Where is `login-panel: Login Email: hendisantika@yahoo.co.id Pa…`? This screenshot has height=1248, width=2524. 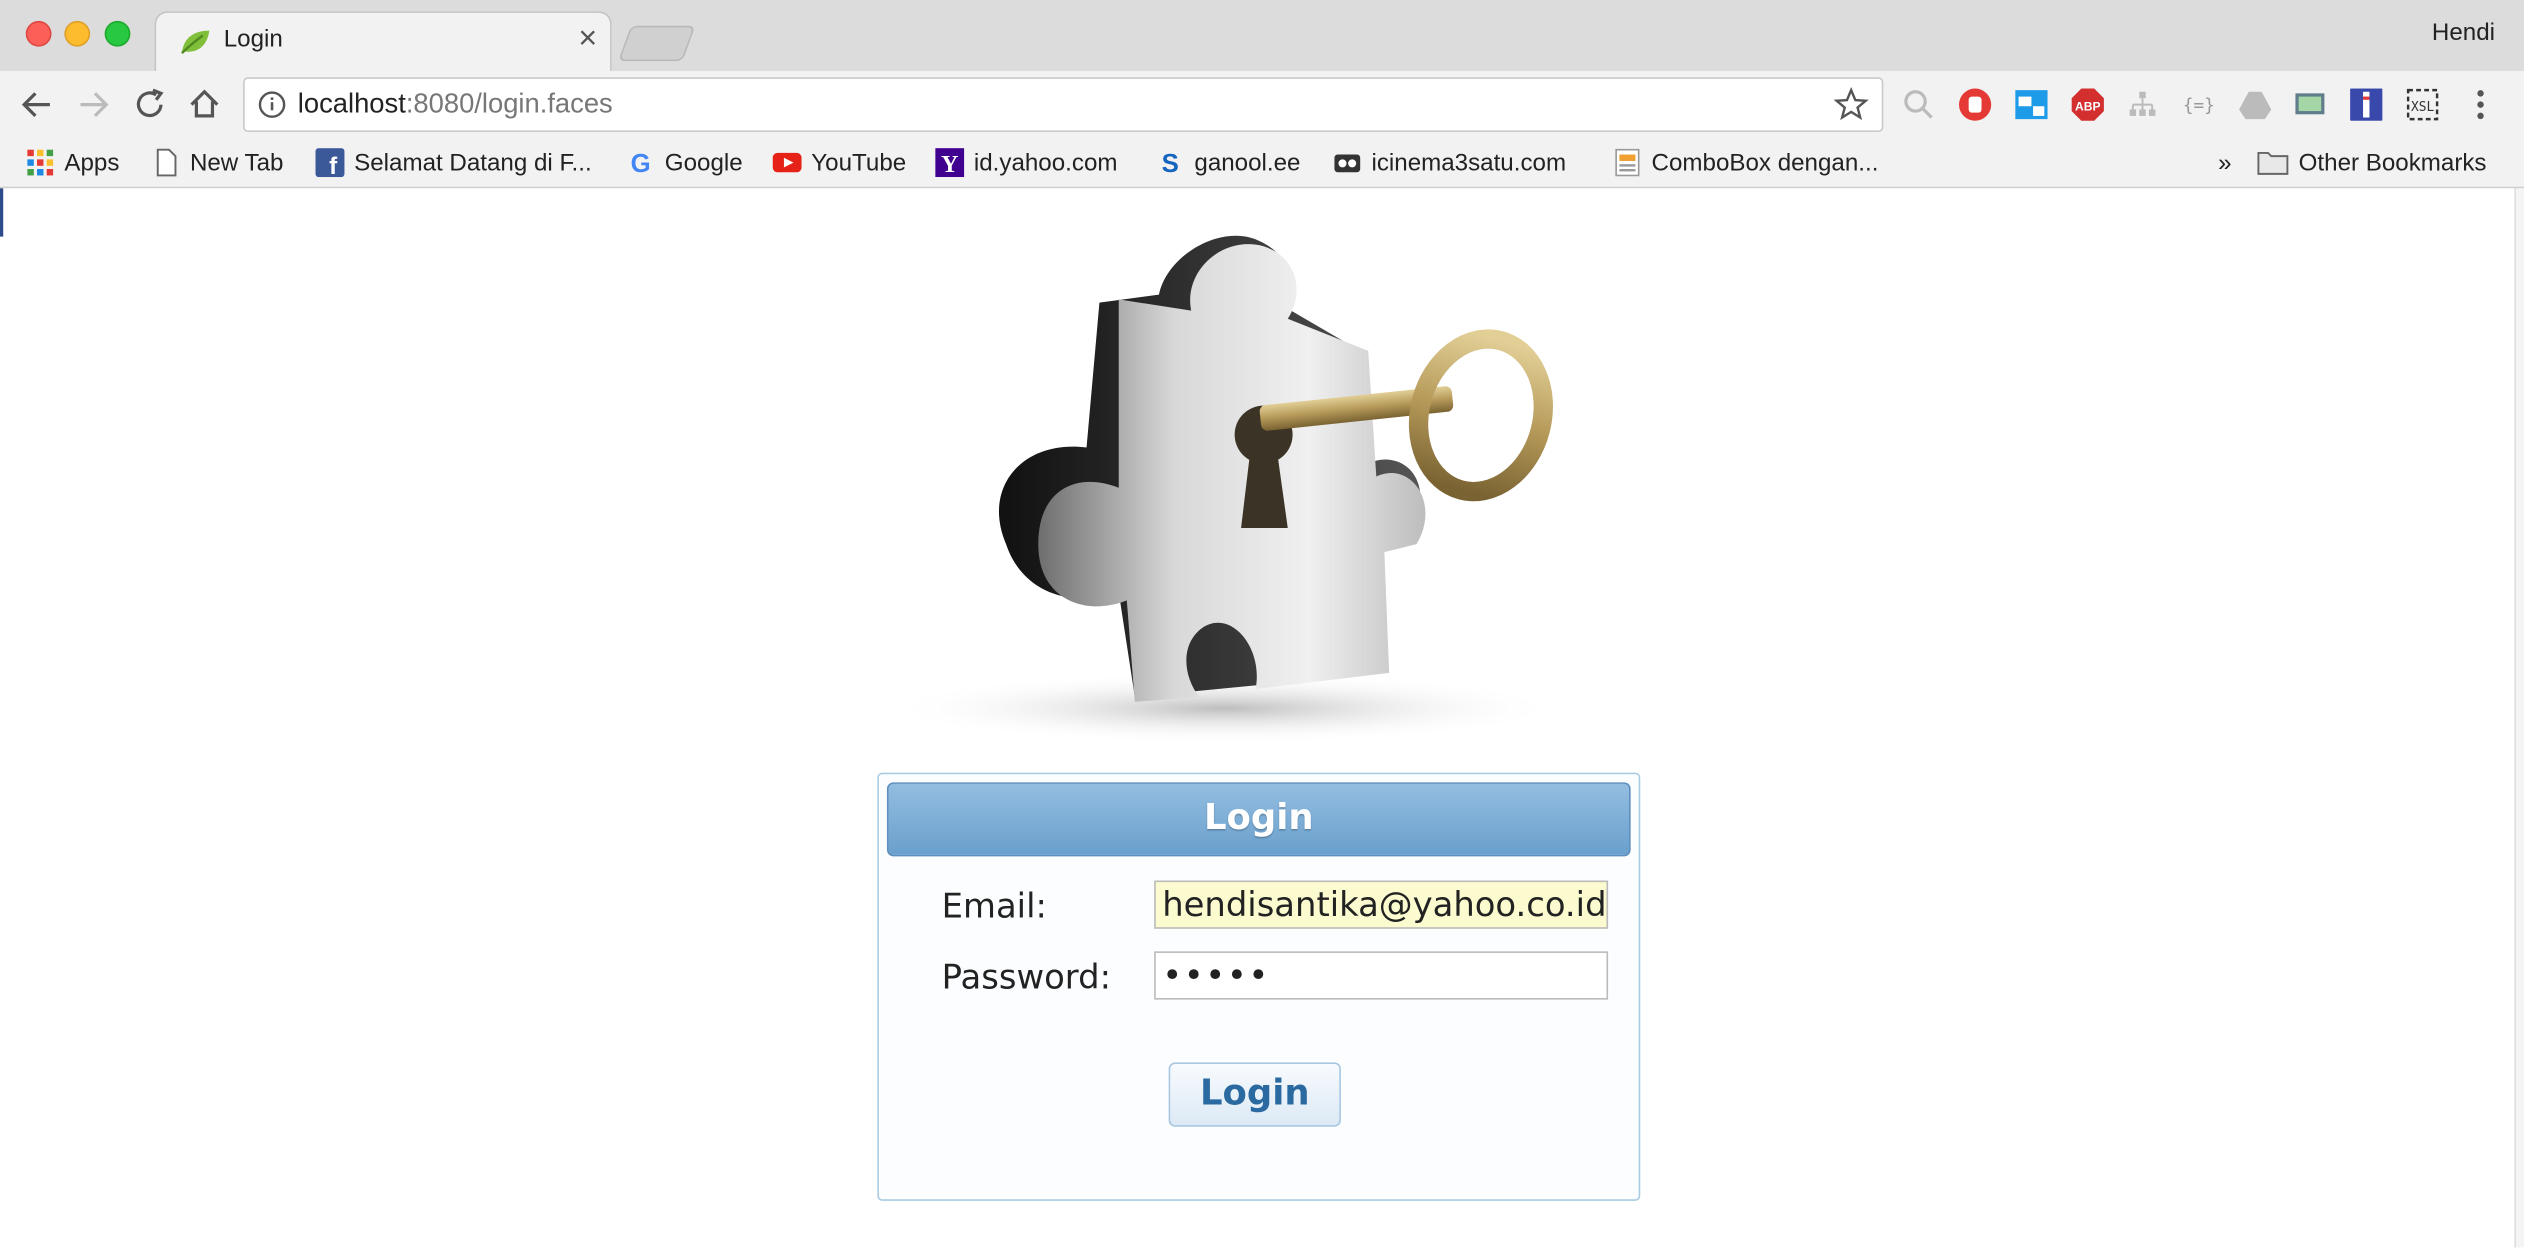 login-panel: Login Email: hendisantika@yahoo.co.id Pa… is located at coordinates (1259, 986).